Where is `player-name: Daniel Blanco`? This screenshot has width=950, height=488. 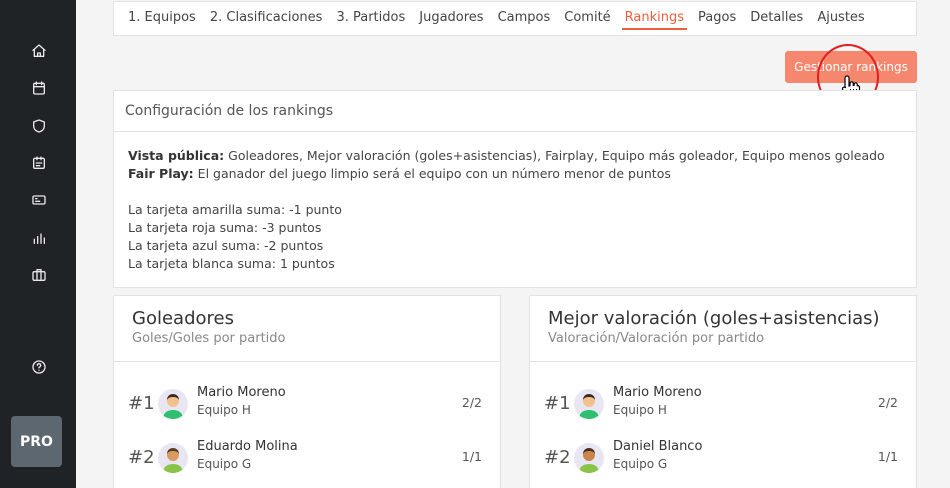 player-name: Daniel Blanco is located at coordinates (658, 446).